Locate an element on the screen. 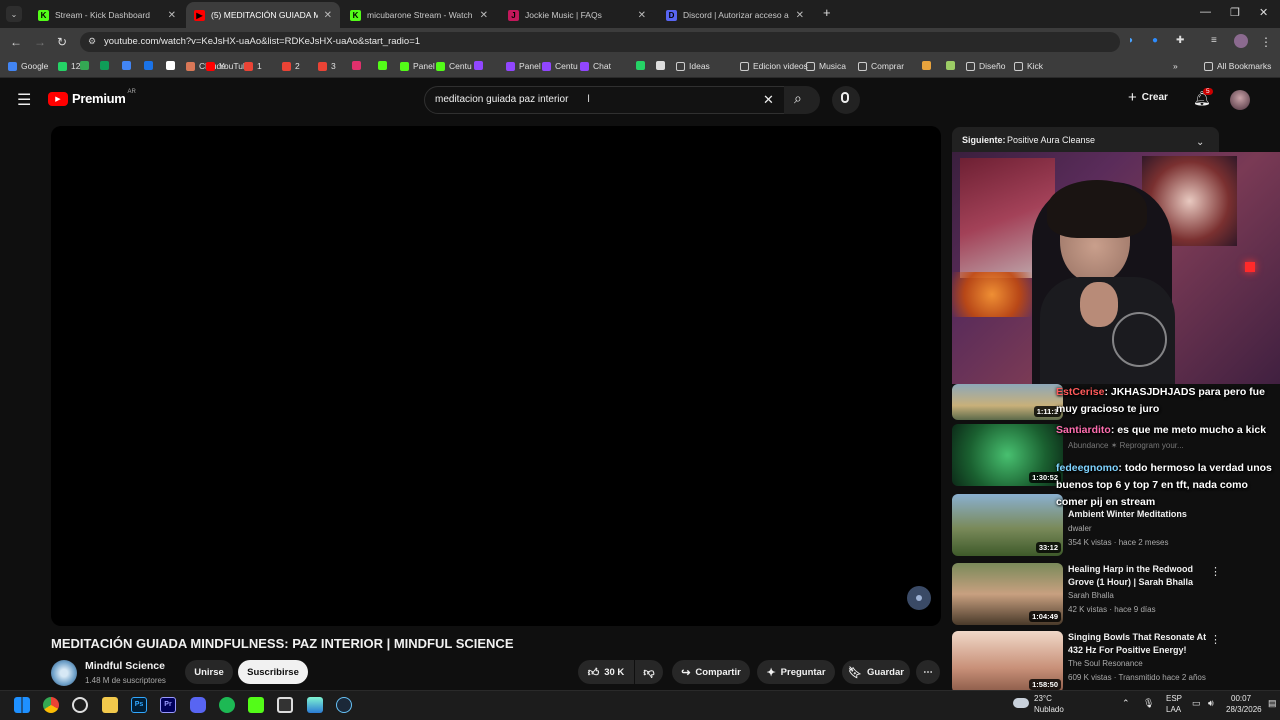 This screenshot has height=720, width=1280. recommendation-channel: Sarah Bhalla is located at coordinates (1091, 595).